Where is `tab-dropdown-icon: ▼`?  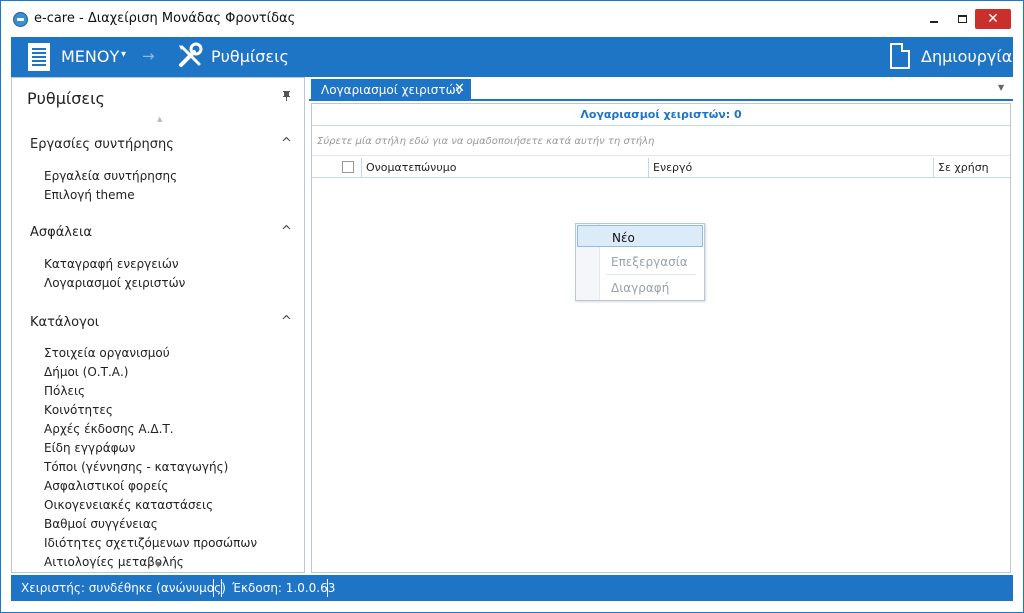 tab-dropdown-icon: ▼ is located at coordinates (1001, 87).